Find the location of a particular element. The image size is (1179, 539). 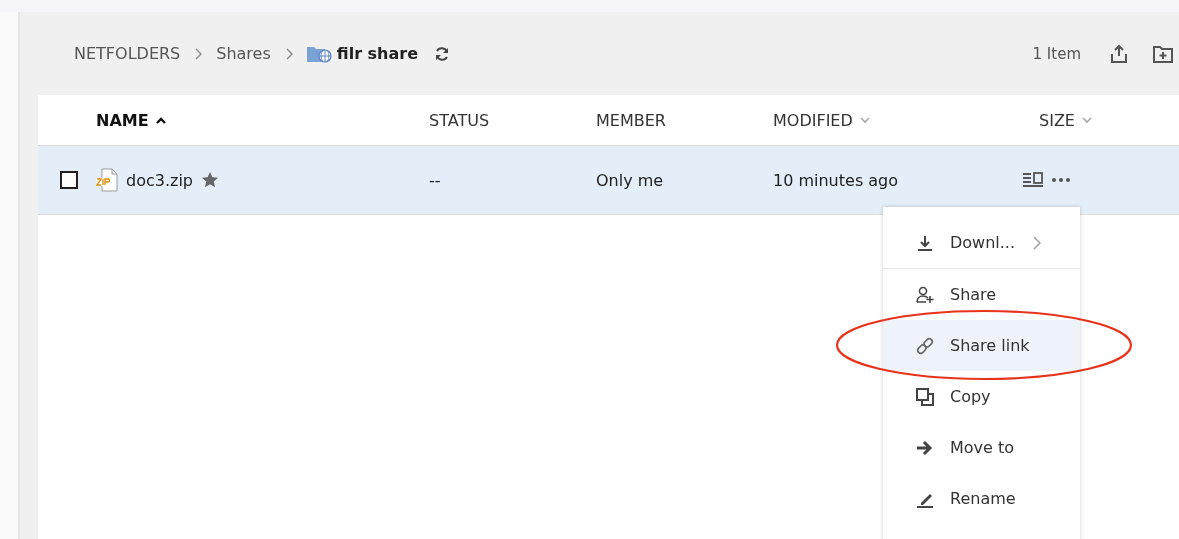

menu-item: Rename is located at coordinates (981, 498).